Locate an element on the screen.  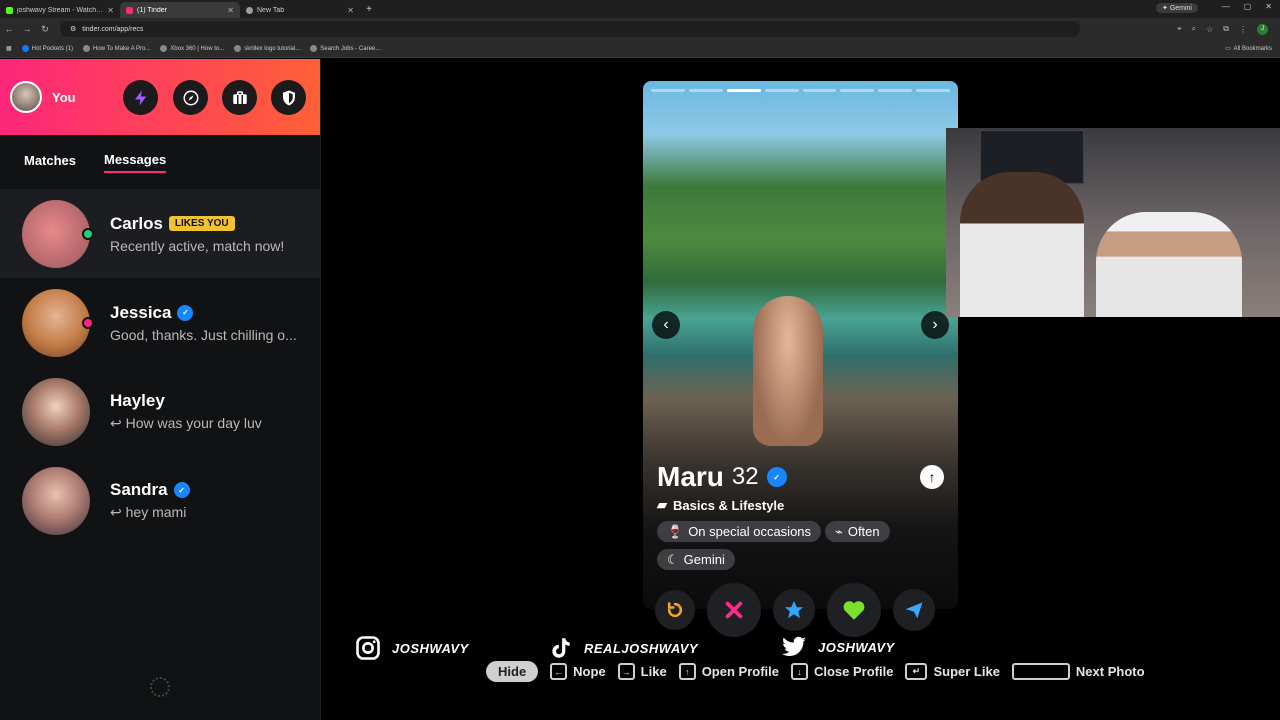
compass-icon is located at coordinates (190, 97).